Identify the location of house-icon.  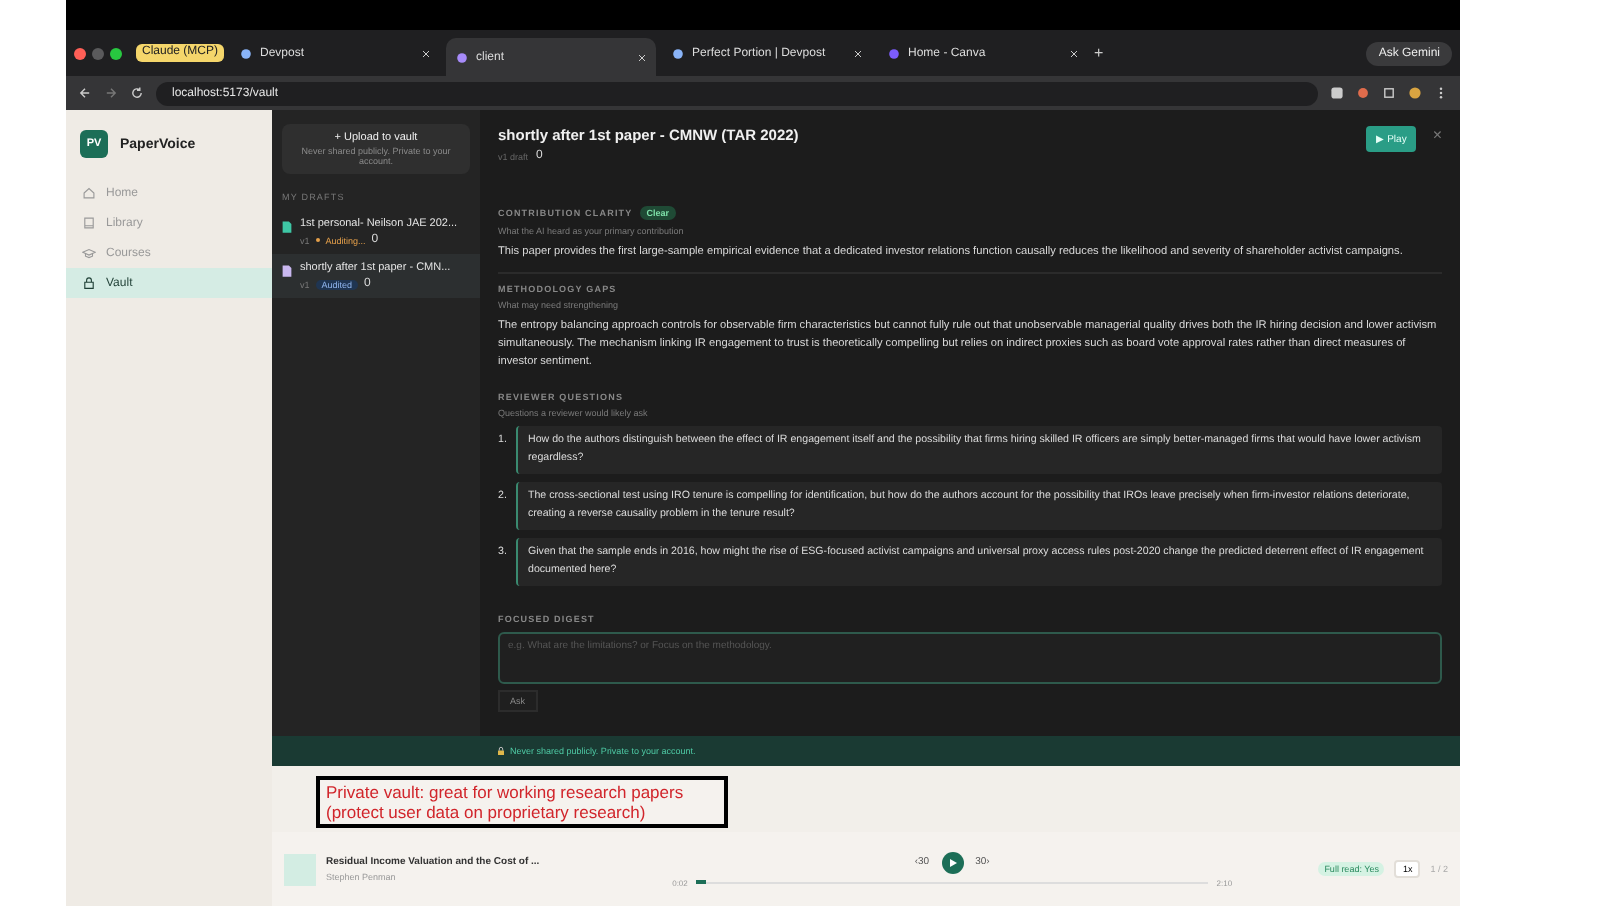
(89, 193).